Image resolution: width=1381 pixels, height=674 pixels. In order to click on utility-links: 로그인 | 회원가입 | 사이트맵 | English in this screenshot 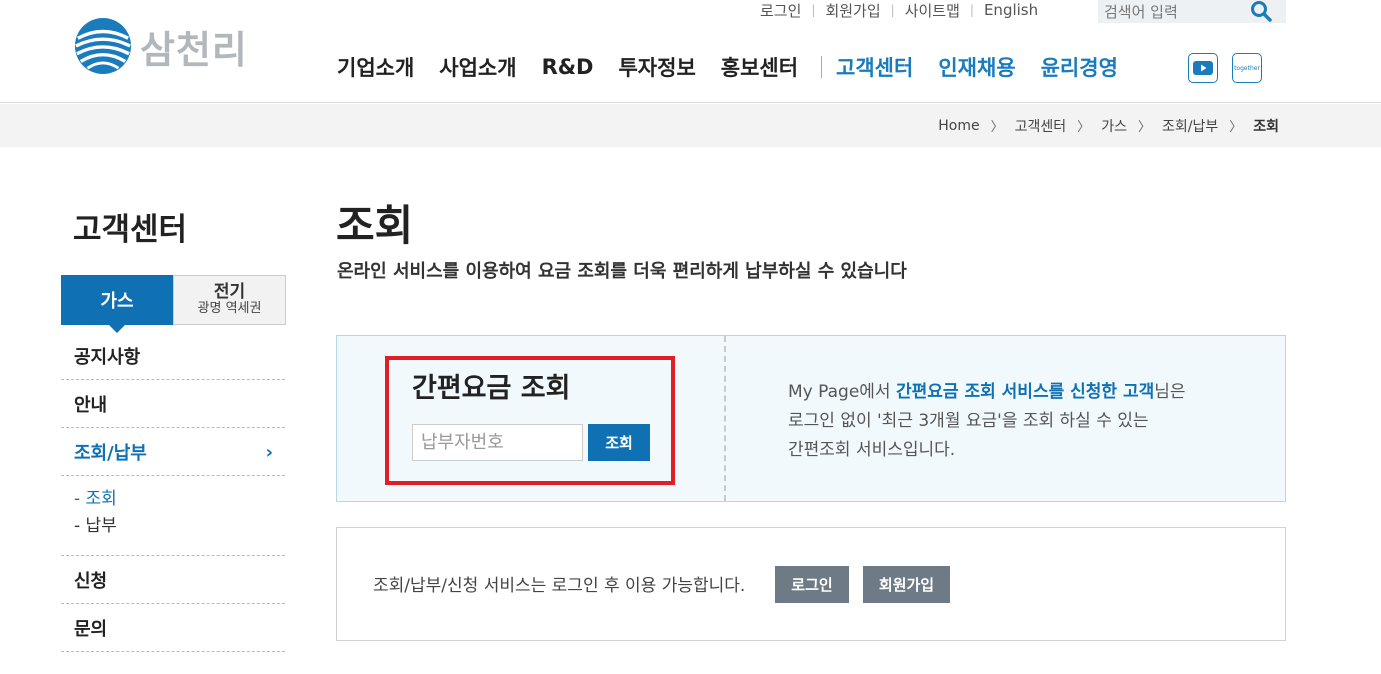, I will do `click(902, 10)`.